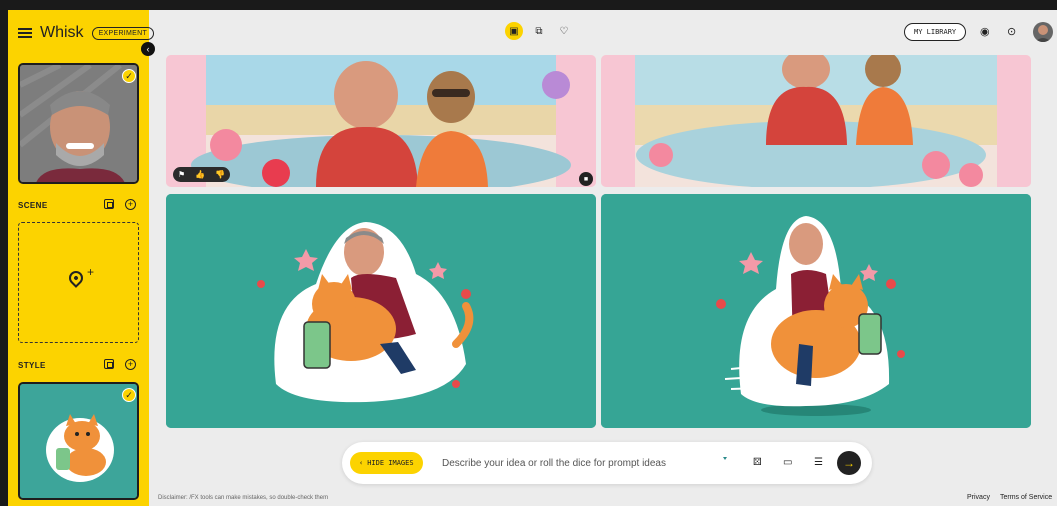 This screenshot has width=1057, height=506. Describe the element at coordinates (1043, 32) in the screenshot. I see `user-avatar` at that location.